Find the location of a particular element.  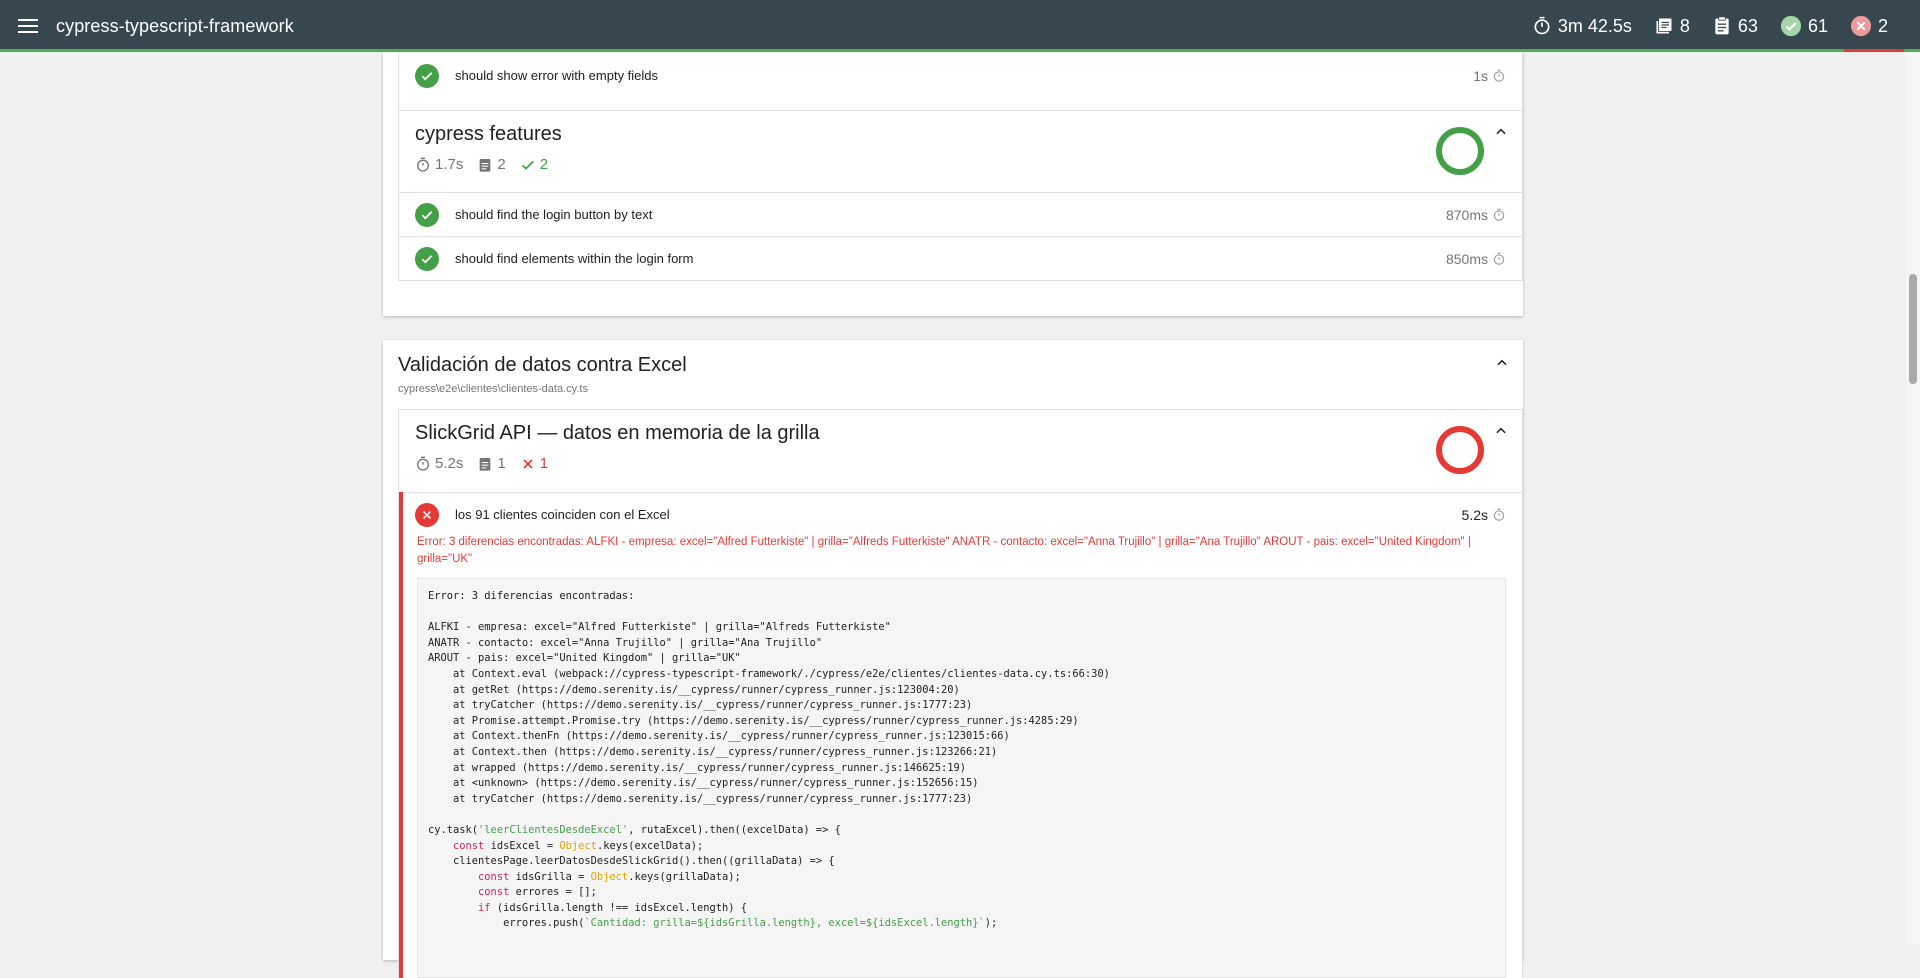

suite-test-count: 1 is located at coordinates (491, 463).